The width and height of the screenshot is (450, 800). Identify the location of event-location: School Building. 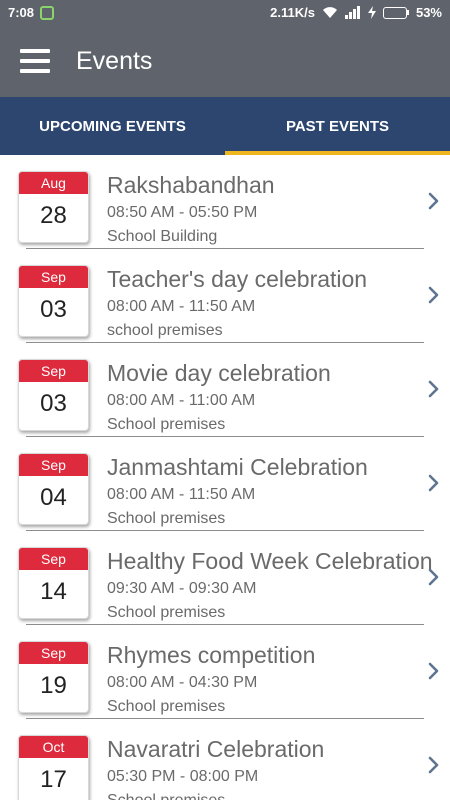
(162, 236).